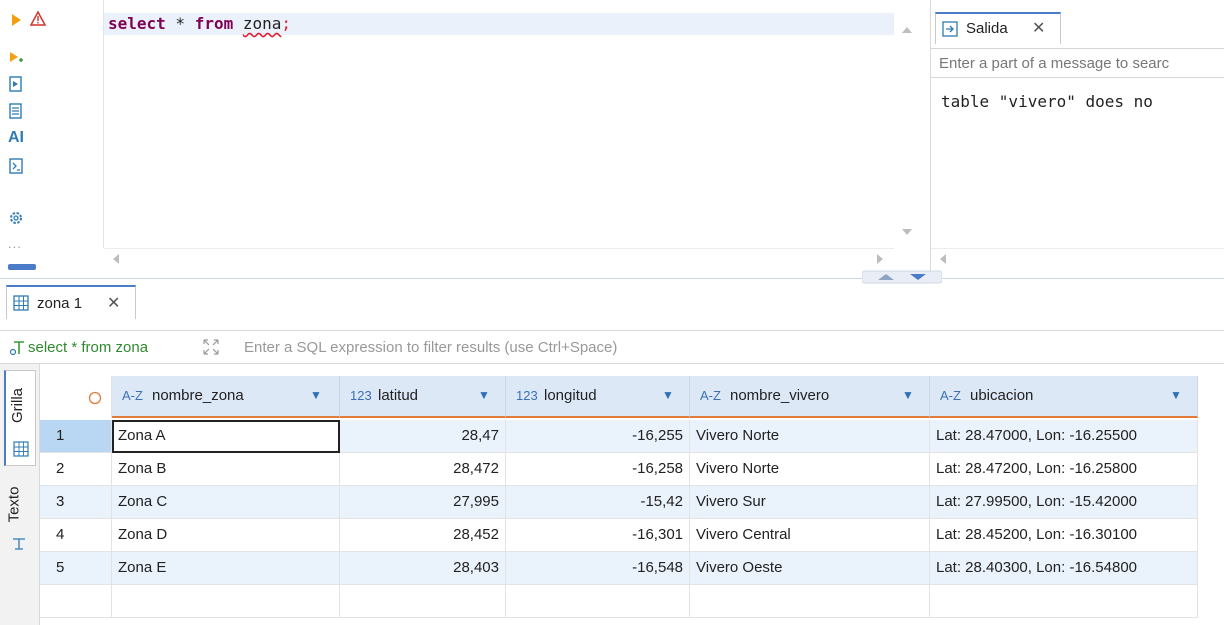  Describe the element at coordinates (880, 259) in the screenshot. I see `scroll-right-icon` at that location.